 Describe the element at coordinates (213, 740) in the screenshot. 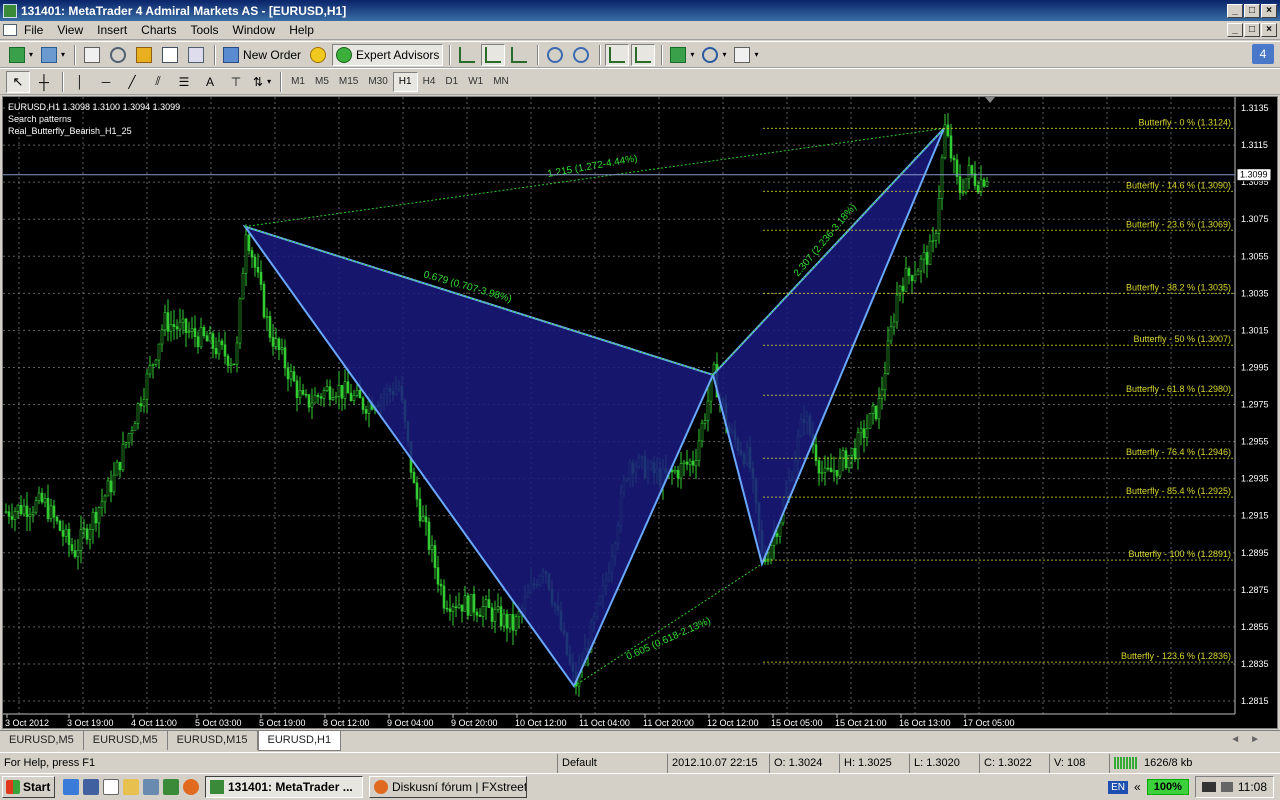

I see `chart-tab: EURUSD,M15` at that location.